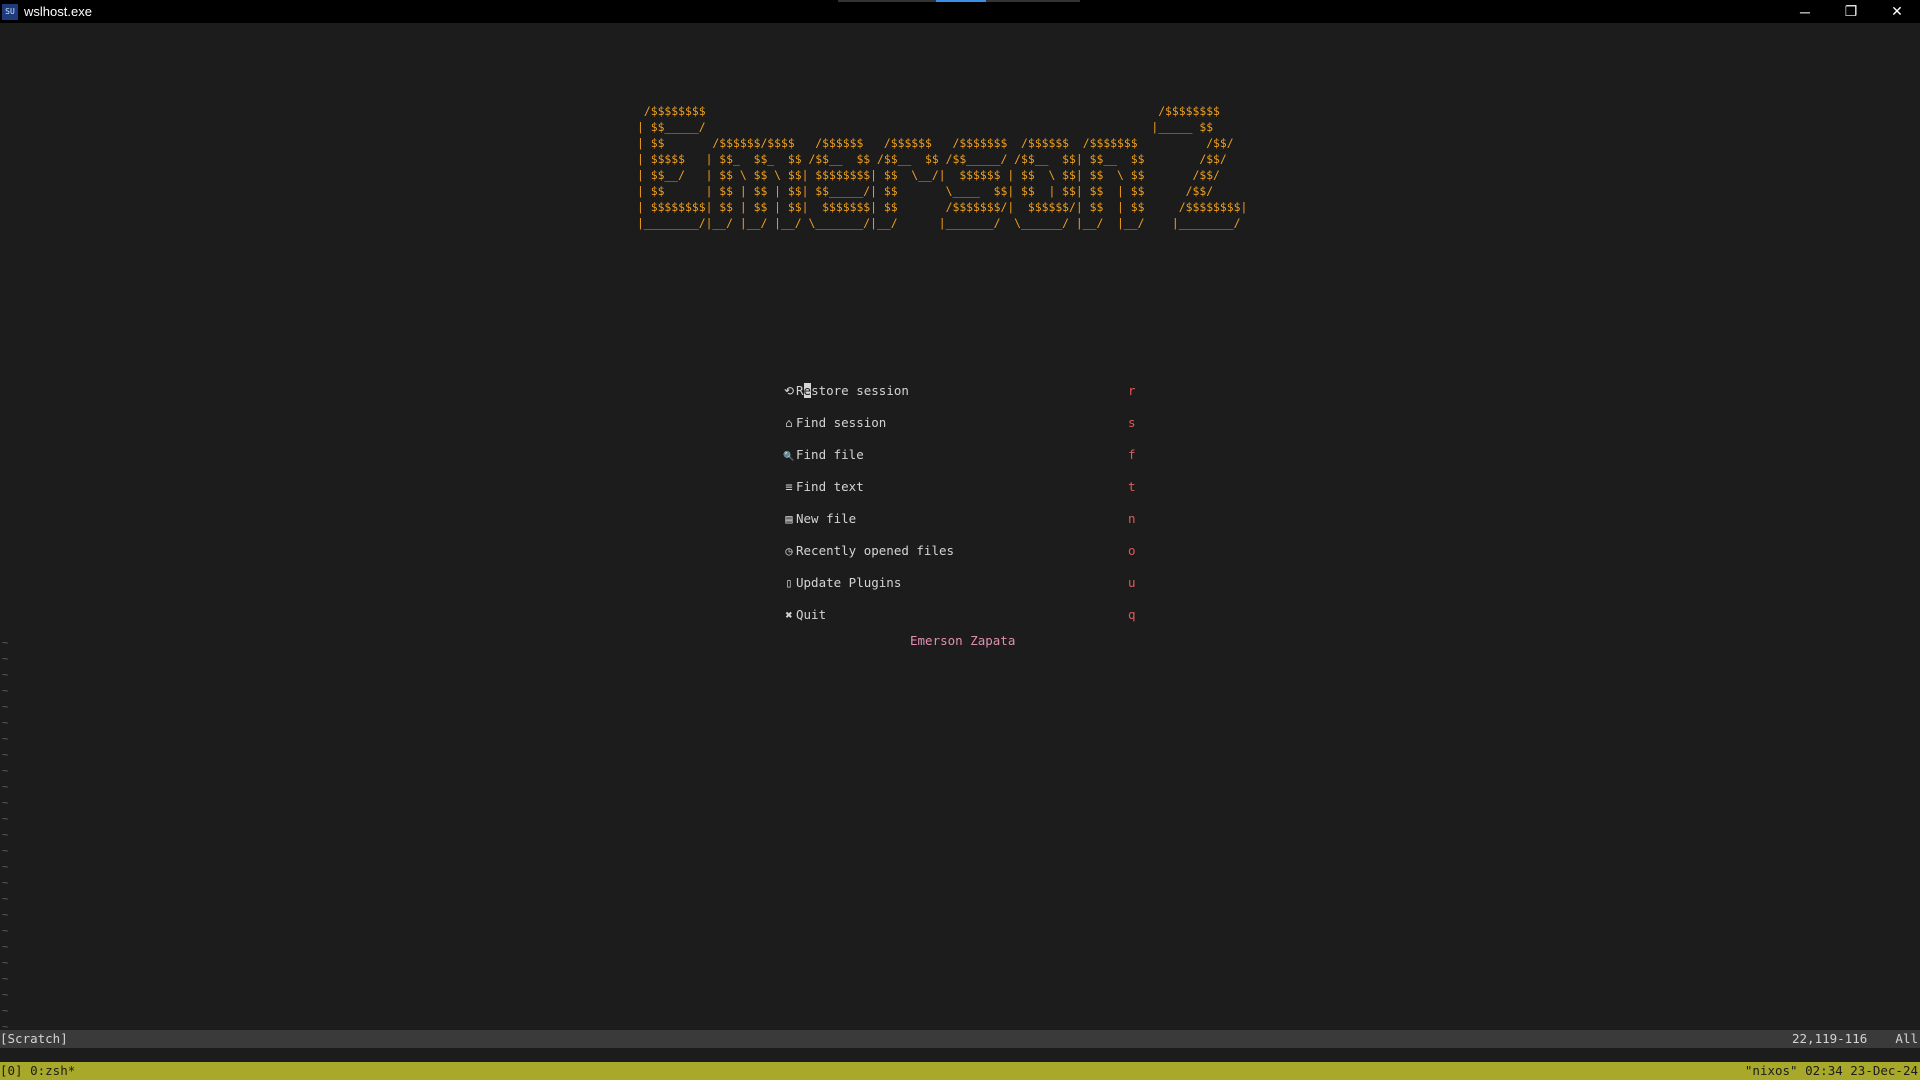 The width and height of the screenshot is (1920, 1080). What do you see at coordinates (962, 583) in the screenshot?
I see `menu-item-update-plugins: ▯ Update Plugins u` at bounding box center [962, 583].